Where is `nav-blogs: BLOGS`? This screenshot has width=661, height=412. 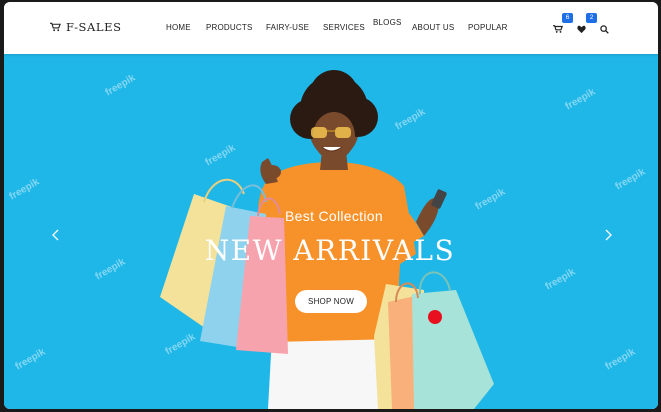
nav-blogs: BLOGS is located at coordinates (387, 22).